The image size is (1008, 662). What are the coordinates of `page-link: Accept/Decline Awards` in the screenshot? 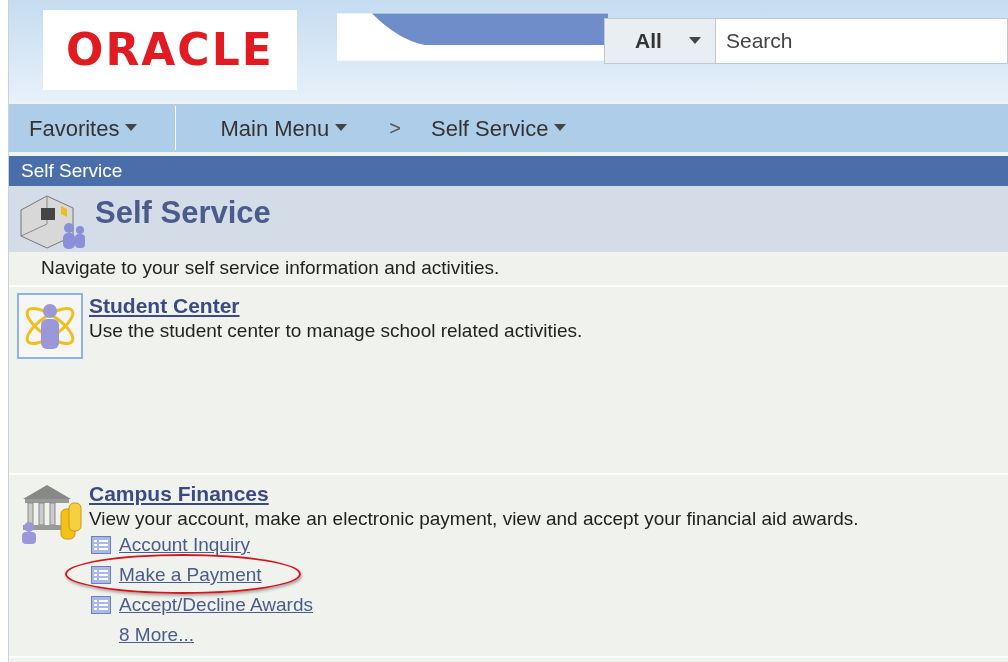 It's located at (216, 605).